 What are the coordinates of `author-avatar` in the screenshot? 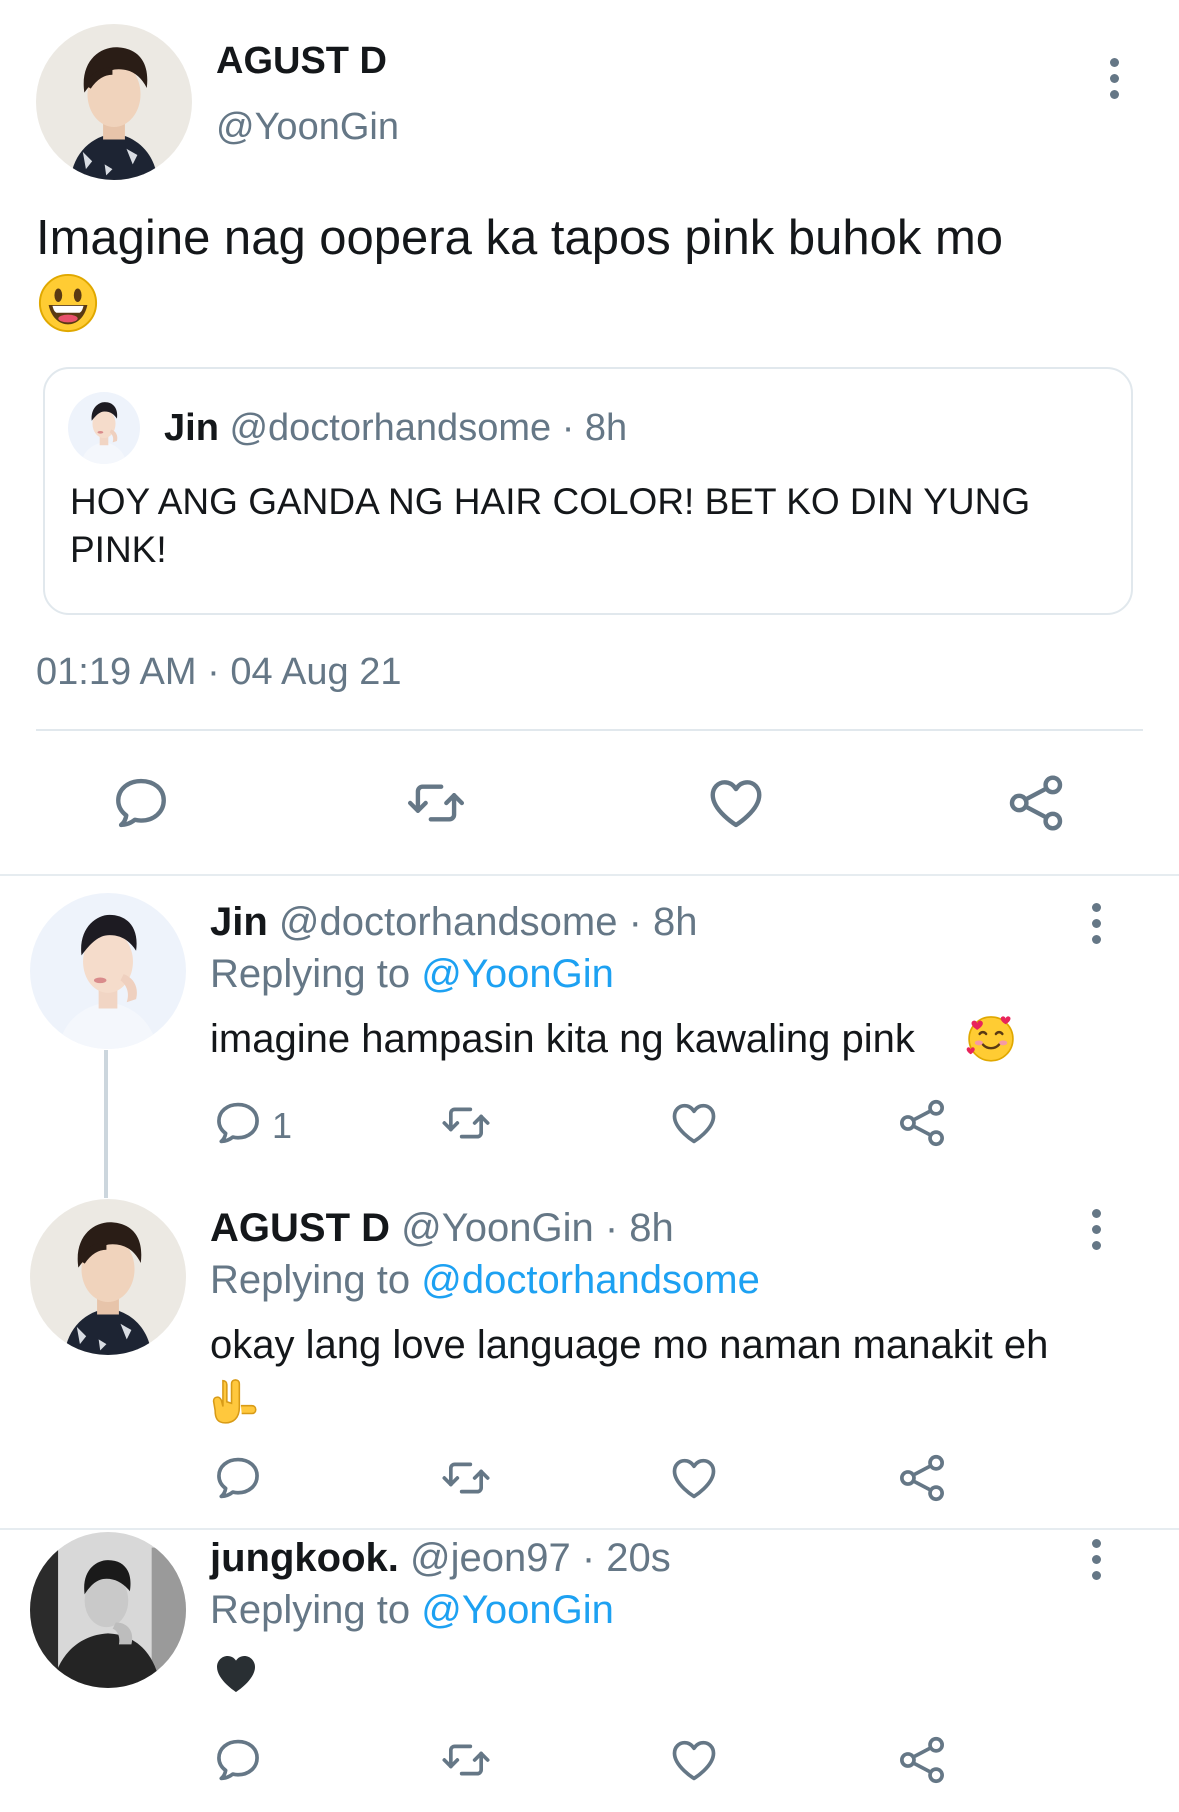 It's located at (114, 102).